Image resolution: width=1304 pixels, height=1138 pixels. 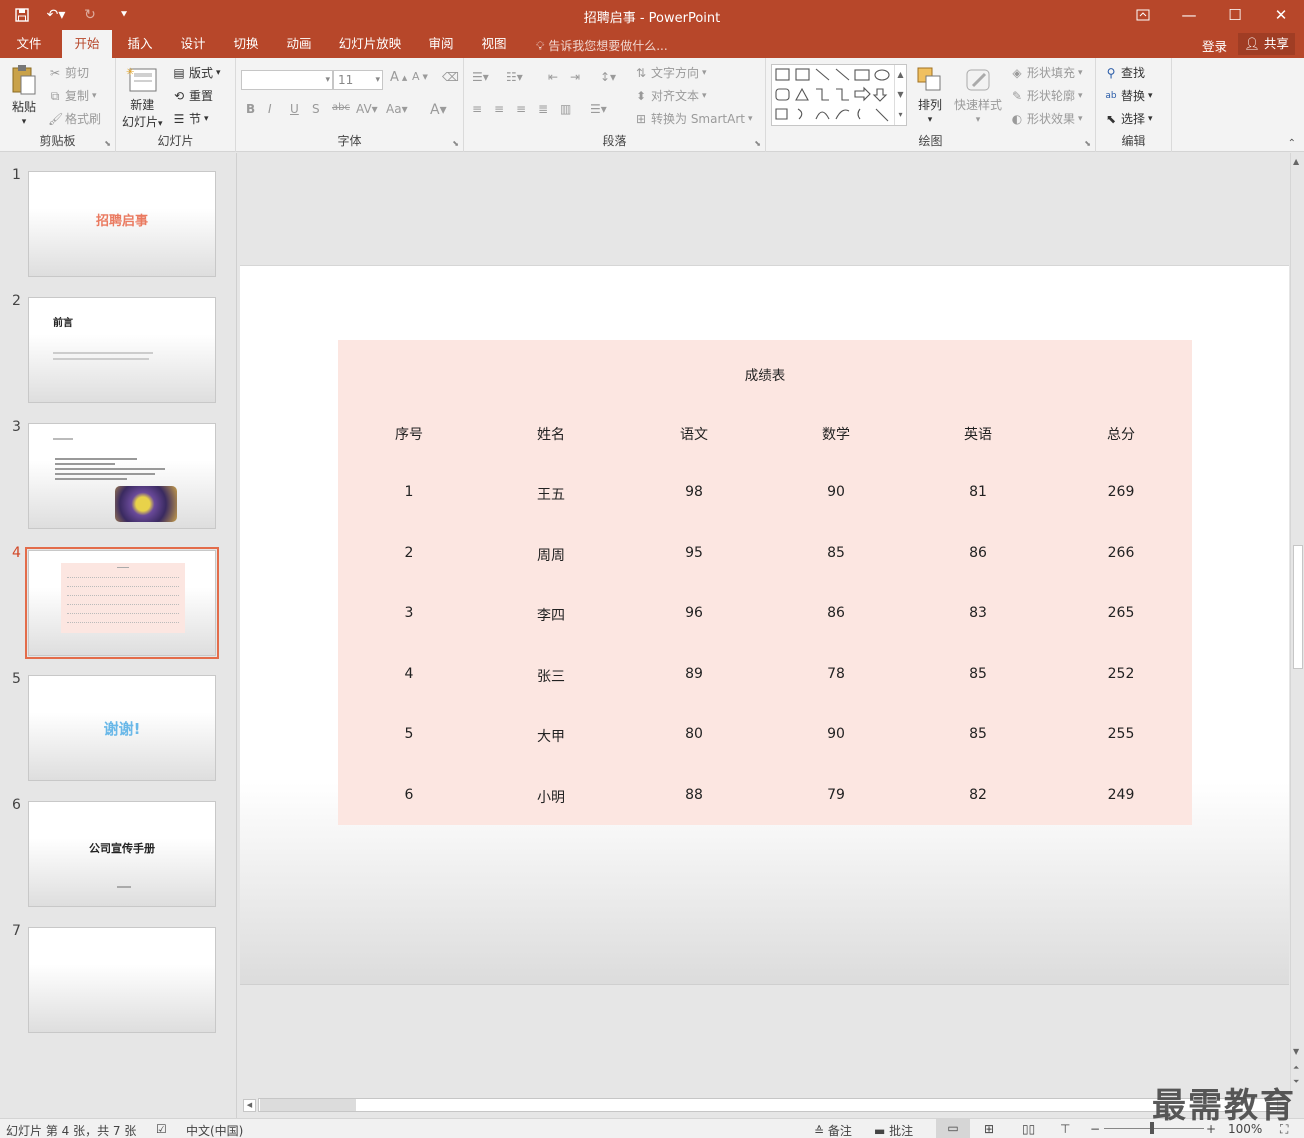 What do you see at coordinates (72, 95) in the screenshot?
I see `copy-button: ⧉ 复制 ▾` at bounding box center [72, 95].